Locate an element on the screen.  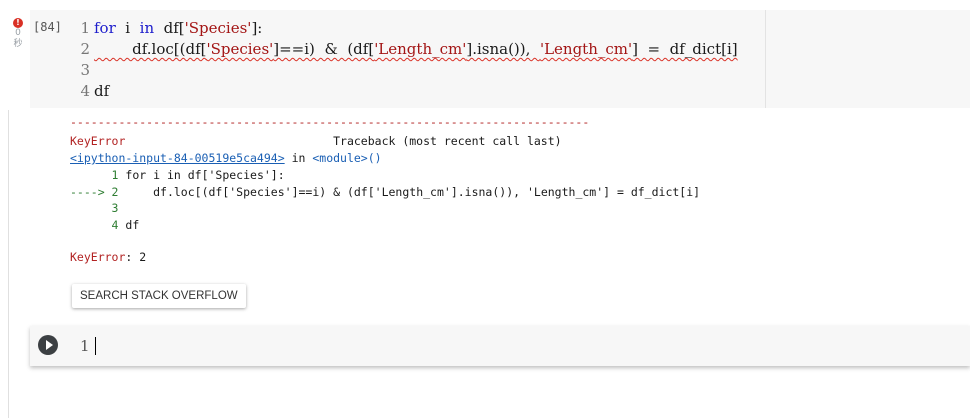
code-token: for is located at coordinates (105, 28).